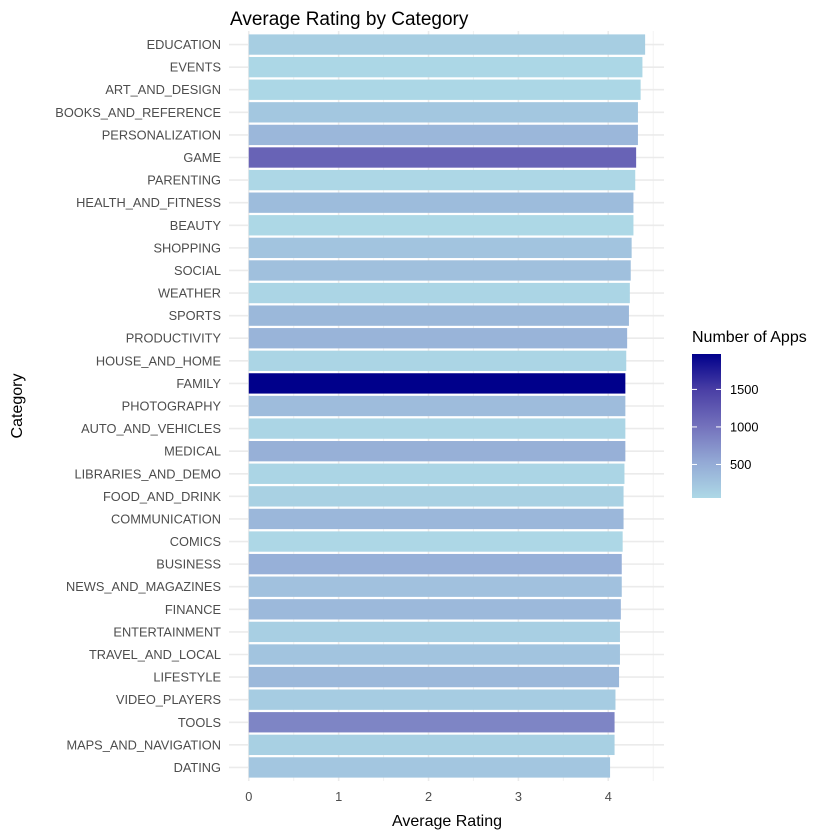 This screenshot has width=840, height=840. Describe the element at coordinates (167, 631) in the screenshot. I see `y-tick-label: ENTERTAINMENT` at that location.